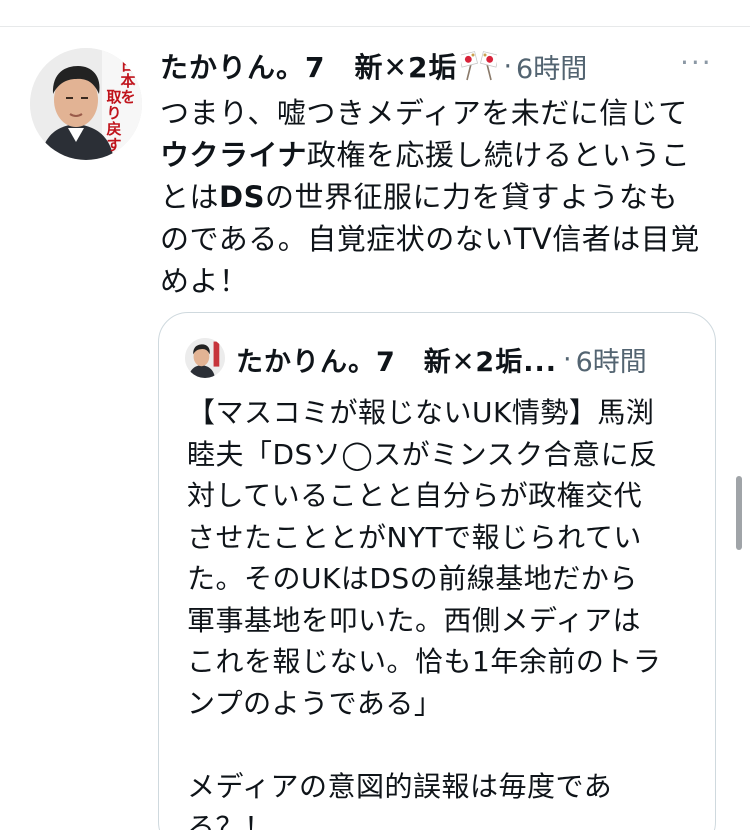  I want to click on quote-line: る？！, so click(230, 820).